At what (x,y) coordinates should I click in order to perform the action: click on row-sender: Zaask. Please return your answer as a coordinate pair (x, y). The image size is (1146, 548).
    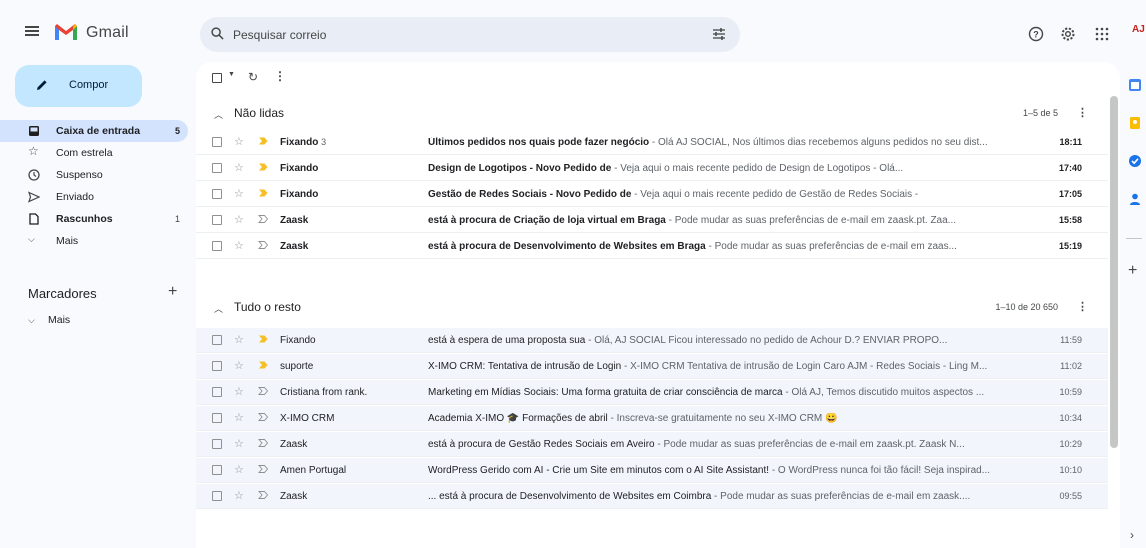
    Looking at the image, I should click on (350, 246).